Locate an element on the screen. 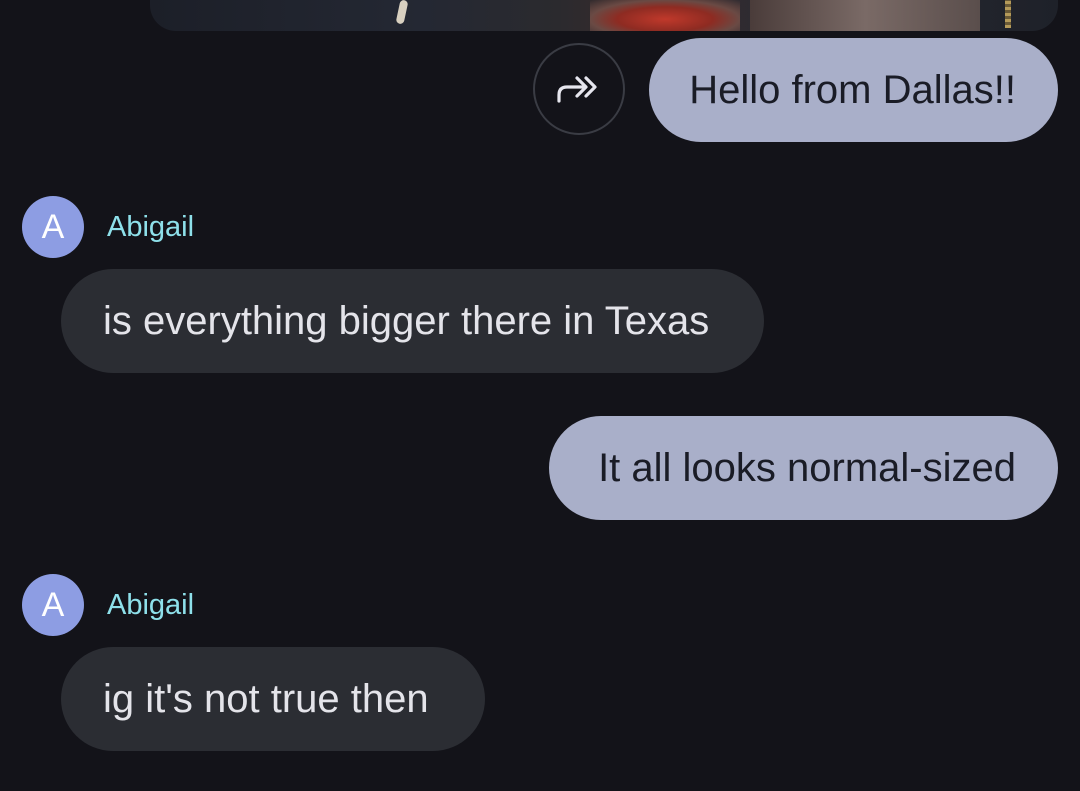 The image size is (1080, 791). forward-button is located at coordinates (579, 89).